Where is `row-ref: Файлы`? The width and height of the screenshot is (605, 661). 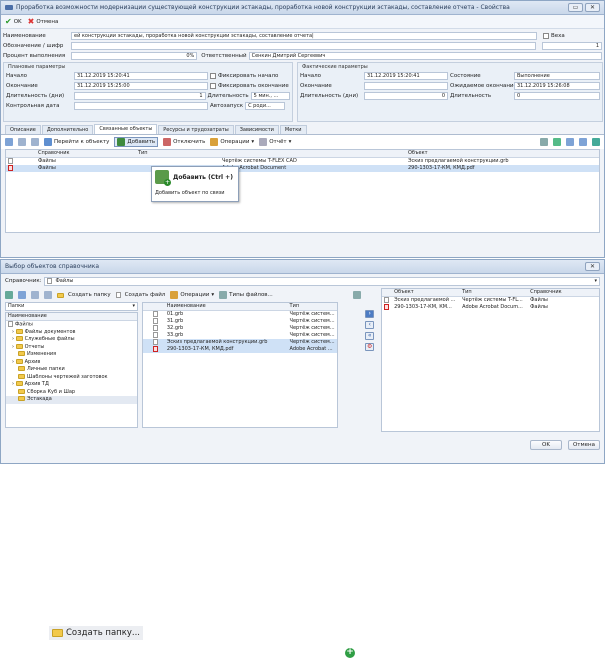 row-ref: Файлы is located at coordinates (47, 168).